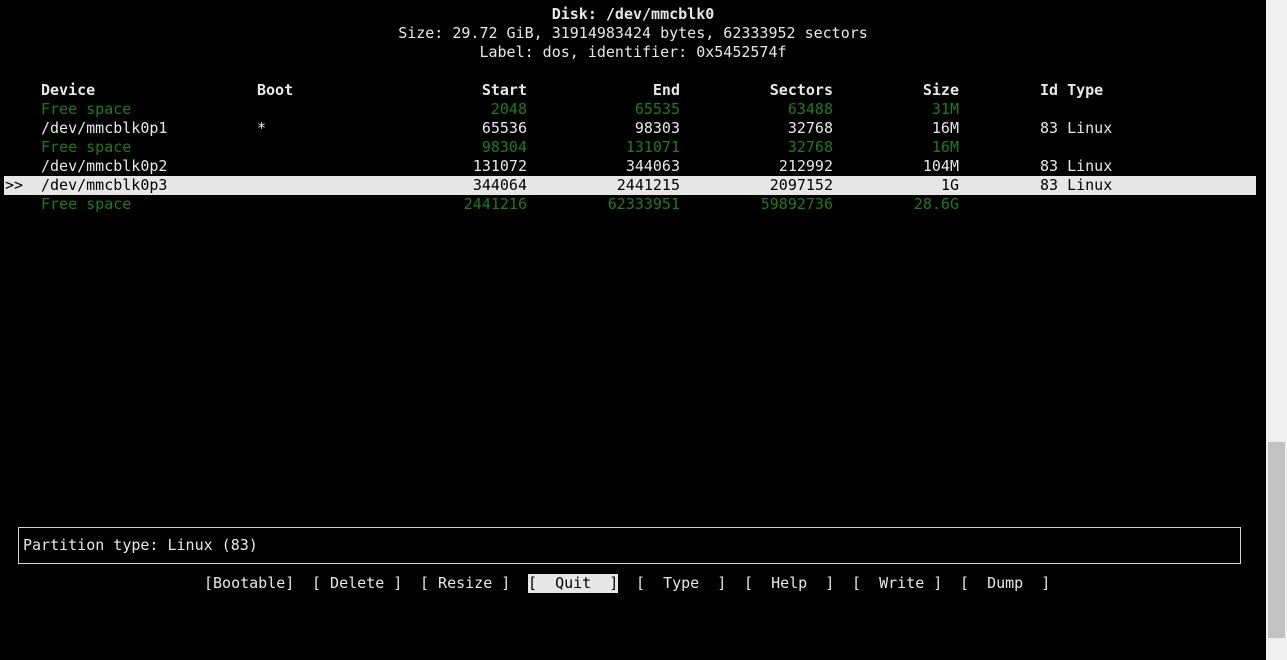  What do you see at coordinates (652, 166) in the screenshot?
I see `row-end: 344063` at bounding box center [652, 166].